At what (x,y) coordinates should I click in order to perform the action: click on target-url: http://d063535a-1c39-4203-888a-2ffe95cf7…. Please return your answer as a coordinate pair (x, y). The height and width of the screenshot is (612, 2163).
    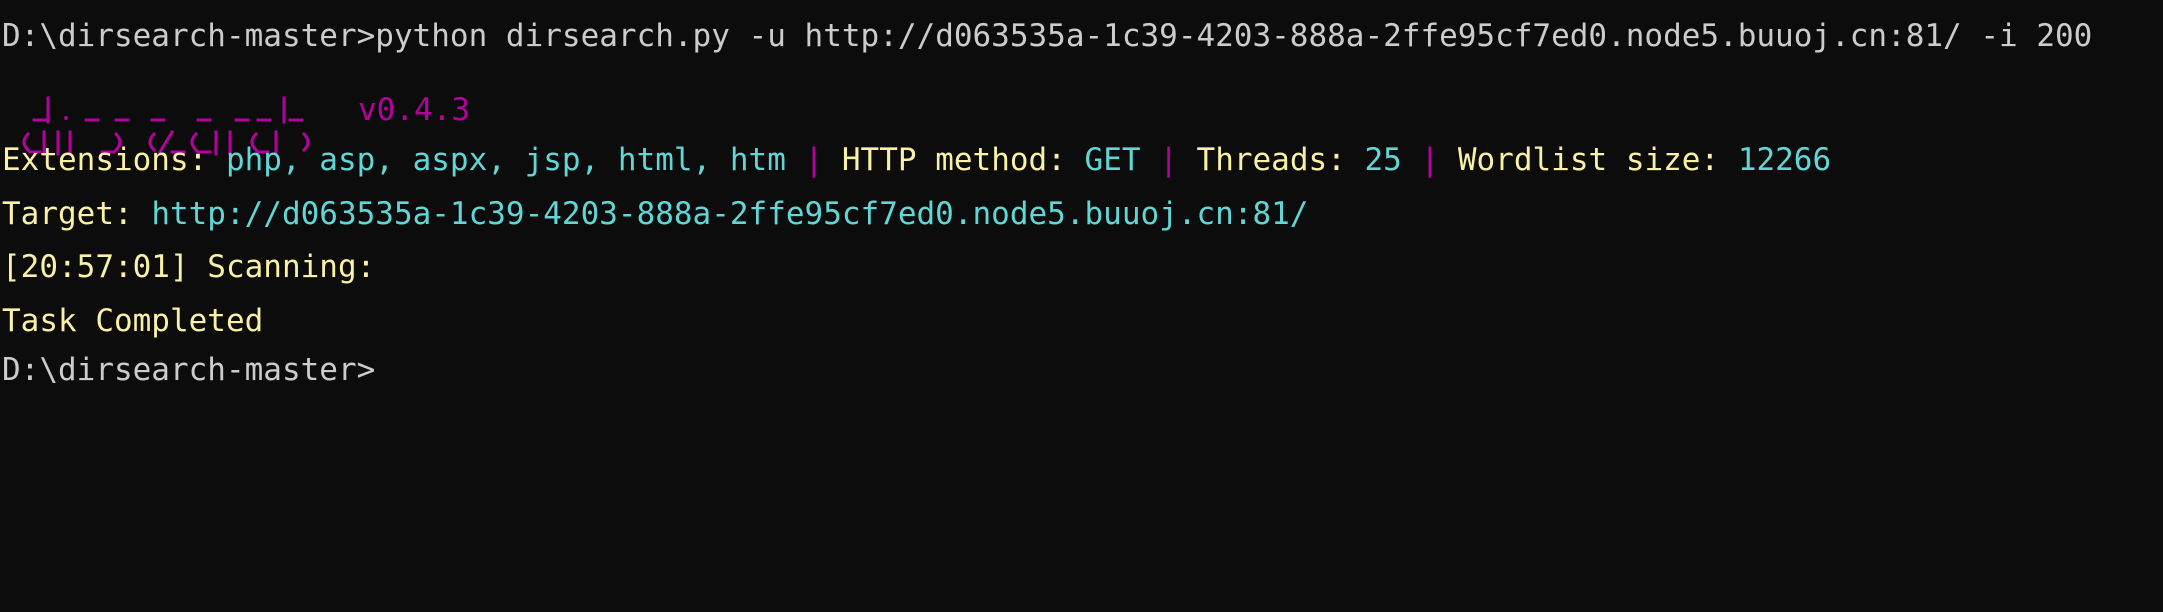
    Looking at the image, I should click on (730, 214).